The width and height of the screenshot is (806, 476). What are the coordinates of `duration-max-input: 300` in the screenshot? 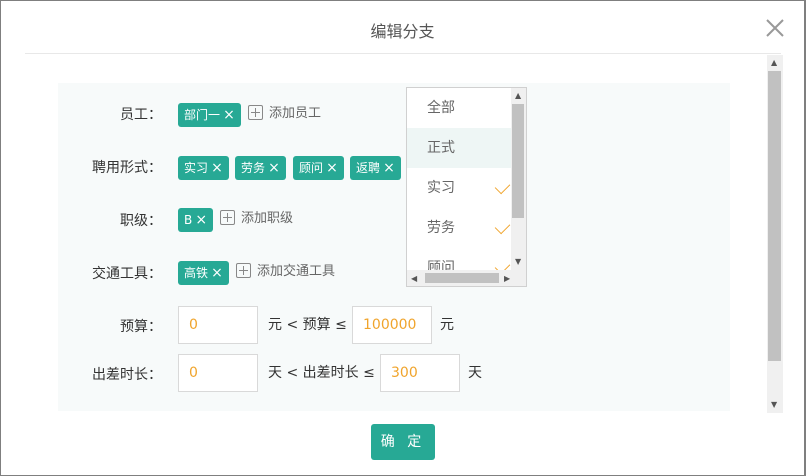 It's located at (420, 373).